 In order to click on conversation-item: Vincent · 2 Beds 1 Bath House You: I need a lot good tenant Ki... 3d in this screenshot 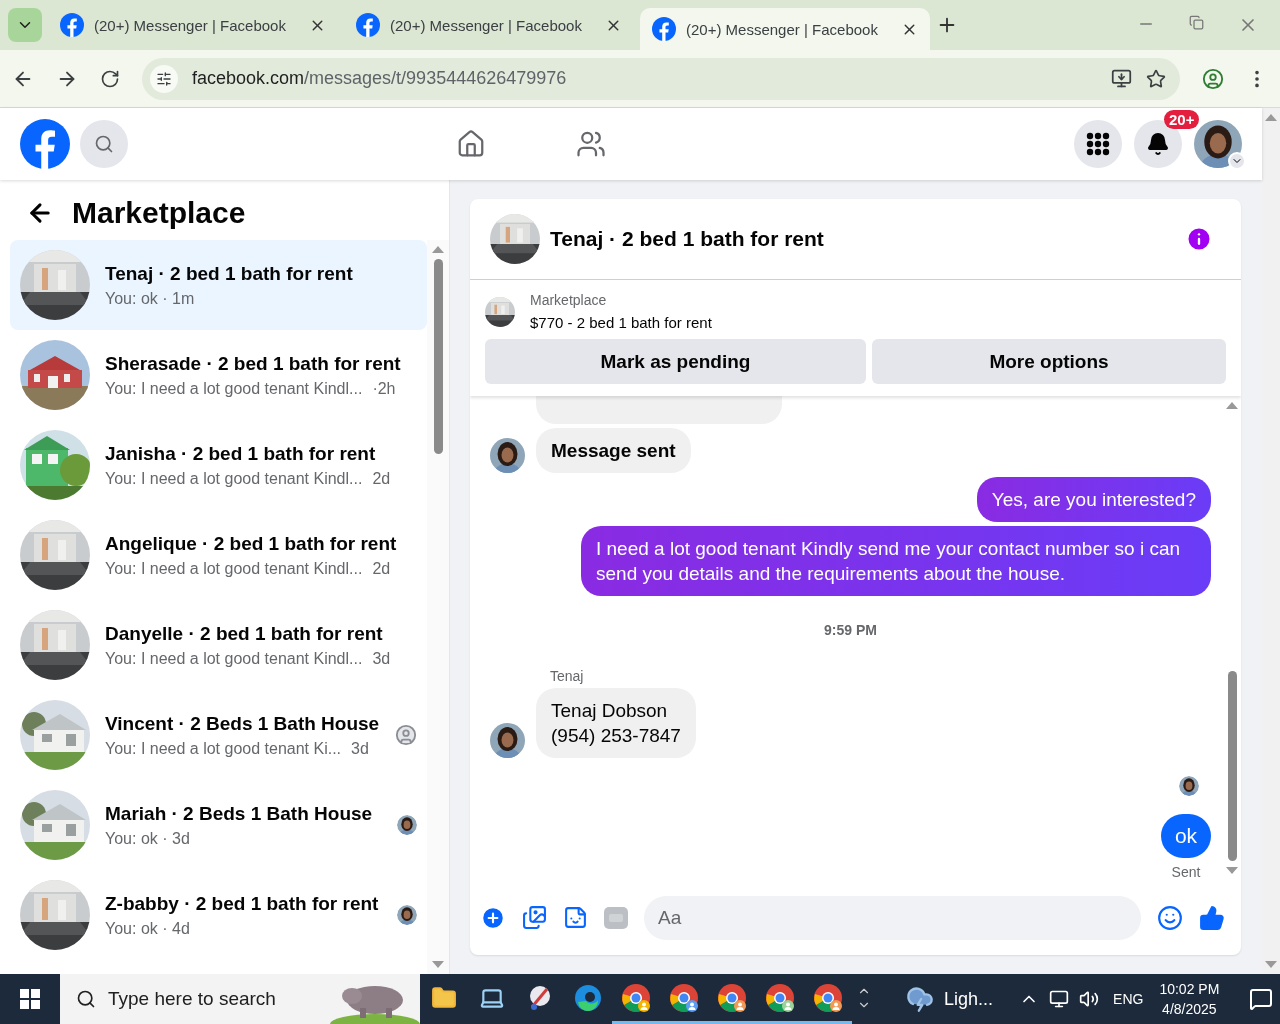, I will do `click(218, 735)`.